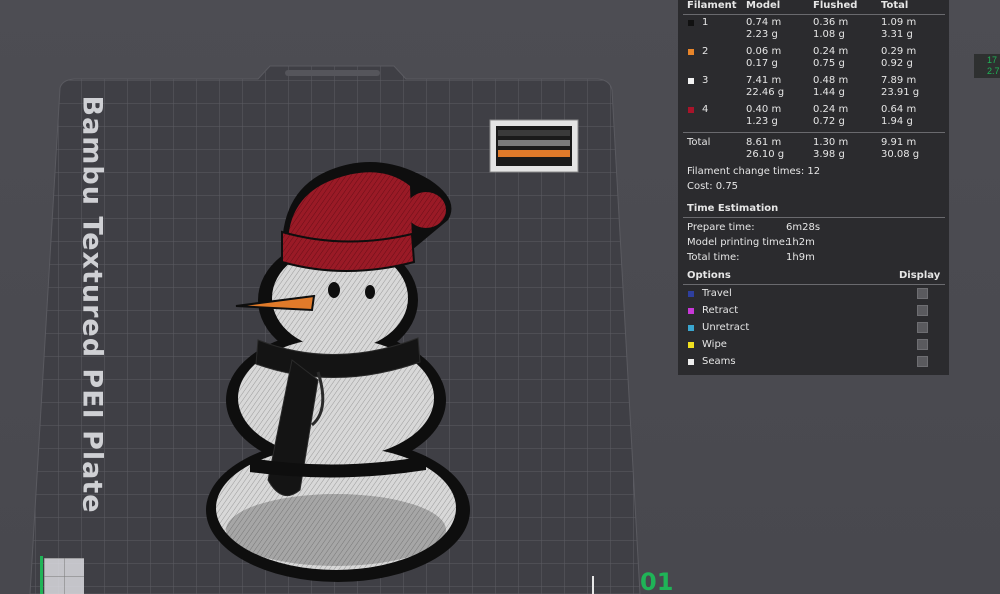 The width and height of the screenshot is (1000, 594). What do you see at coordinates (800, 242) in the screenshot?
I see `time-value: 1h2m` at bounding box center [800, 242].